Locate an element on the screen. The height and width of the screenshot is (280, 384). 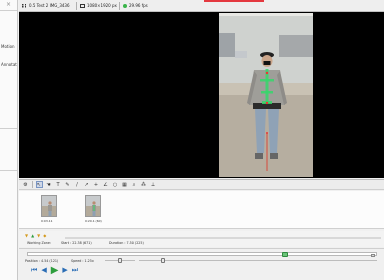
accent-bar is located at coordinates (234, 1).